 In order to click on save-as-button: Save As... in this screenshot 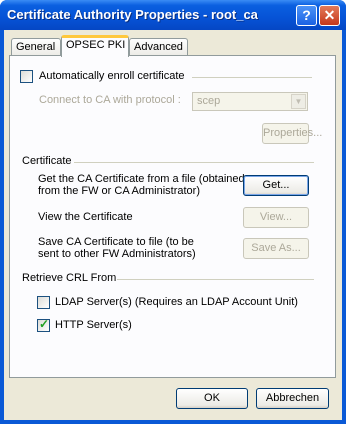, I will do `click(276, 248)`.